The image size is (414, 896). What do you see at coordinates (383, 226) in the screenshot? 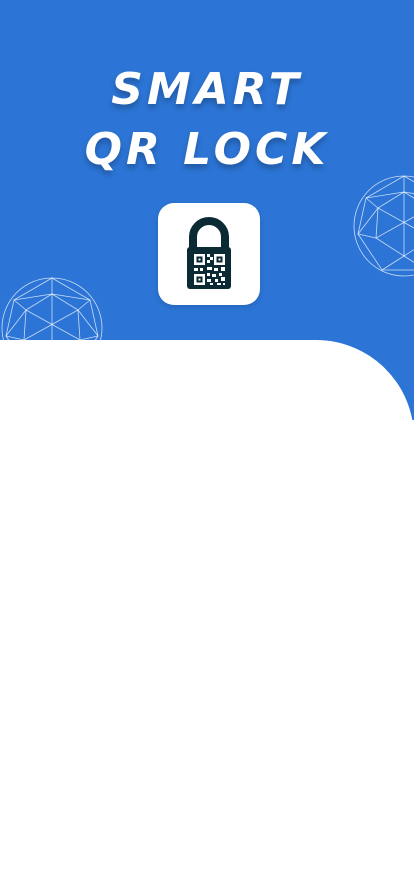
I see `wireframe-globe-right-icon` at bounding box center [383, 226].